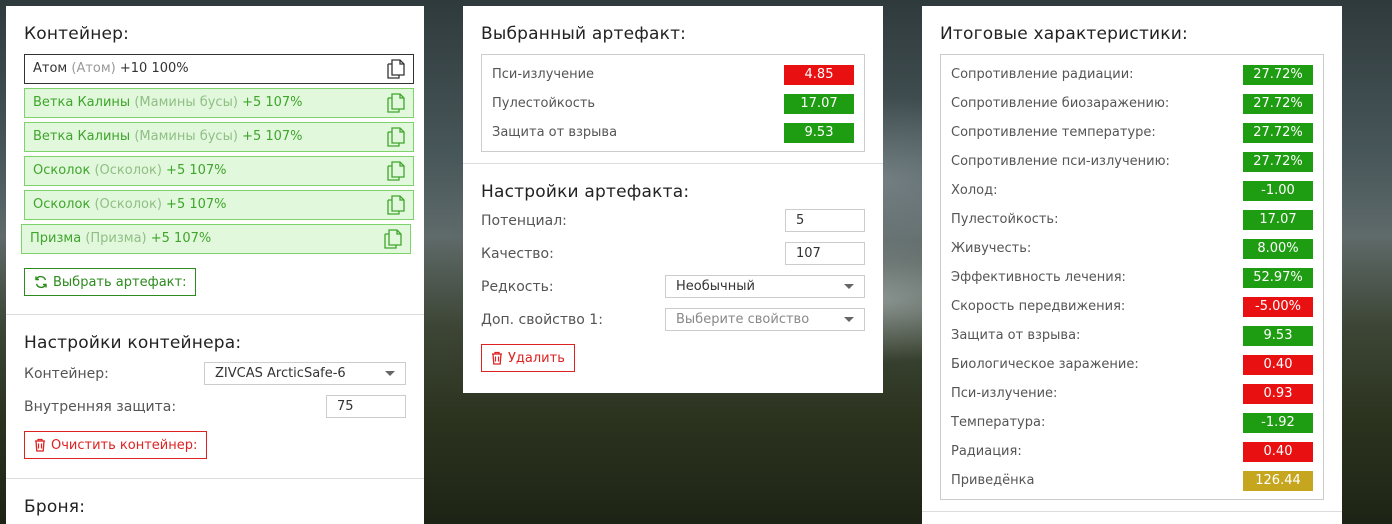 The width and height of the screenshot is (1392, 524). Describe the element at coordinates (1132, 277) in the screenshot. I see `stat-row: Эффективность лечения: 52.97%` at that location.